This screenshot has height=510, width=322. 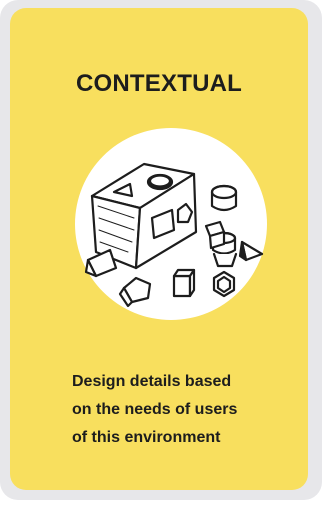 What do you see at coordinates (155, 409) in the screenshot?
I see `description-line: on the needs of users` at bounding box center [155, 409].